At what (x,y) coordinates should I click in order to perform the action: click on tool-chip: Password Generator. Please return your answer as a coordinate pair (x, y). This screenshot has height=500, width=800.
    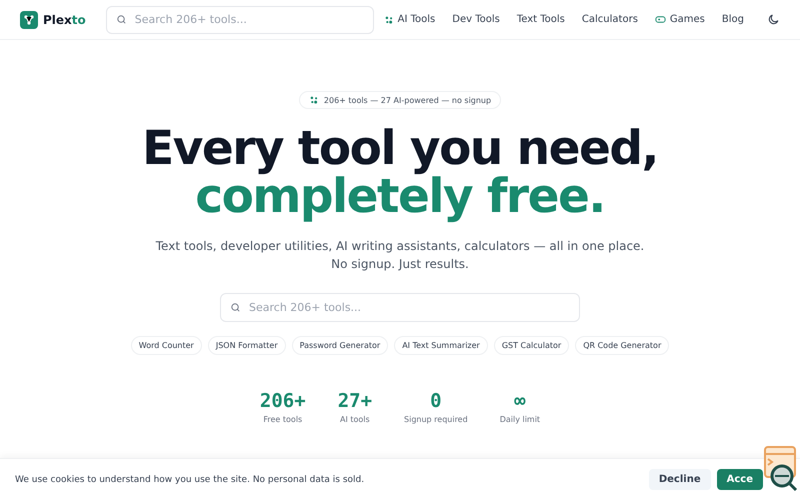
    Looking at the image, I should click on (340, 345).